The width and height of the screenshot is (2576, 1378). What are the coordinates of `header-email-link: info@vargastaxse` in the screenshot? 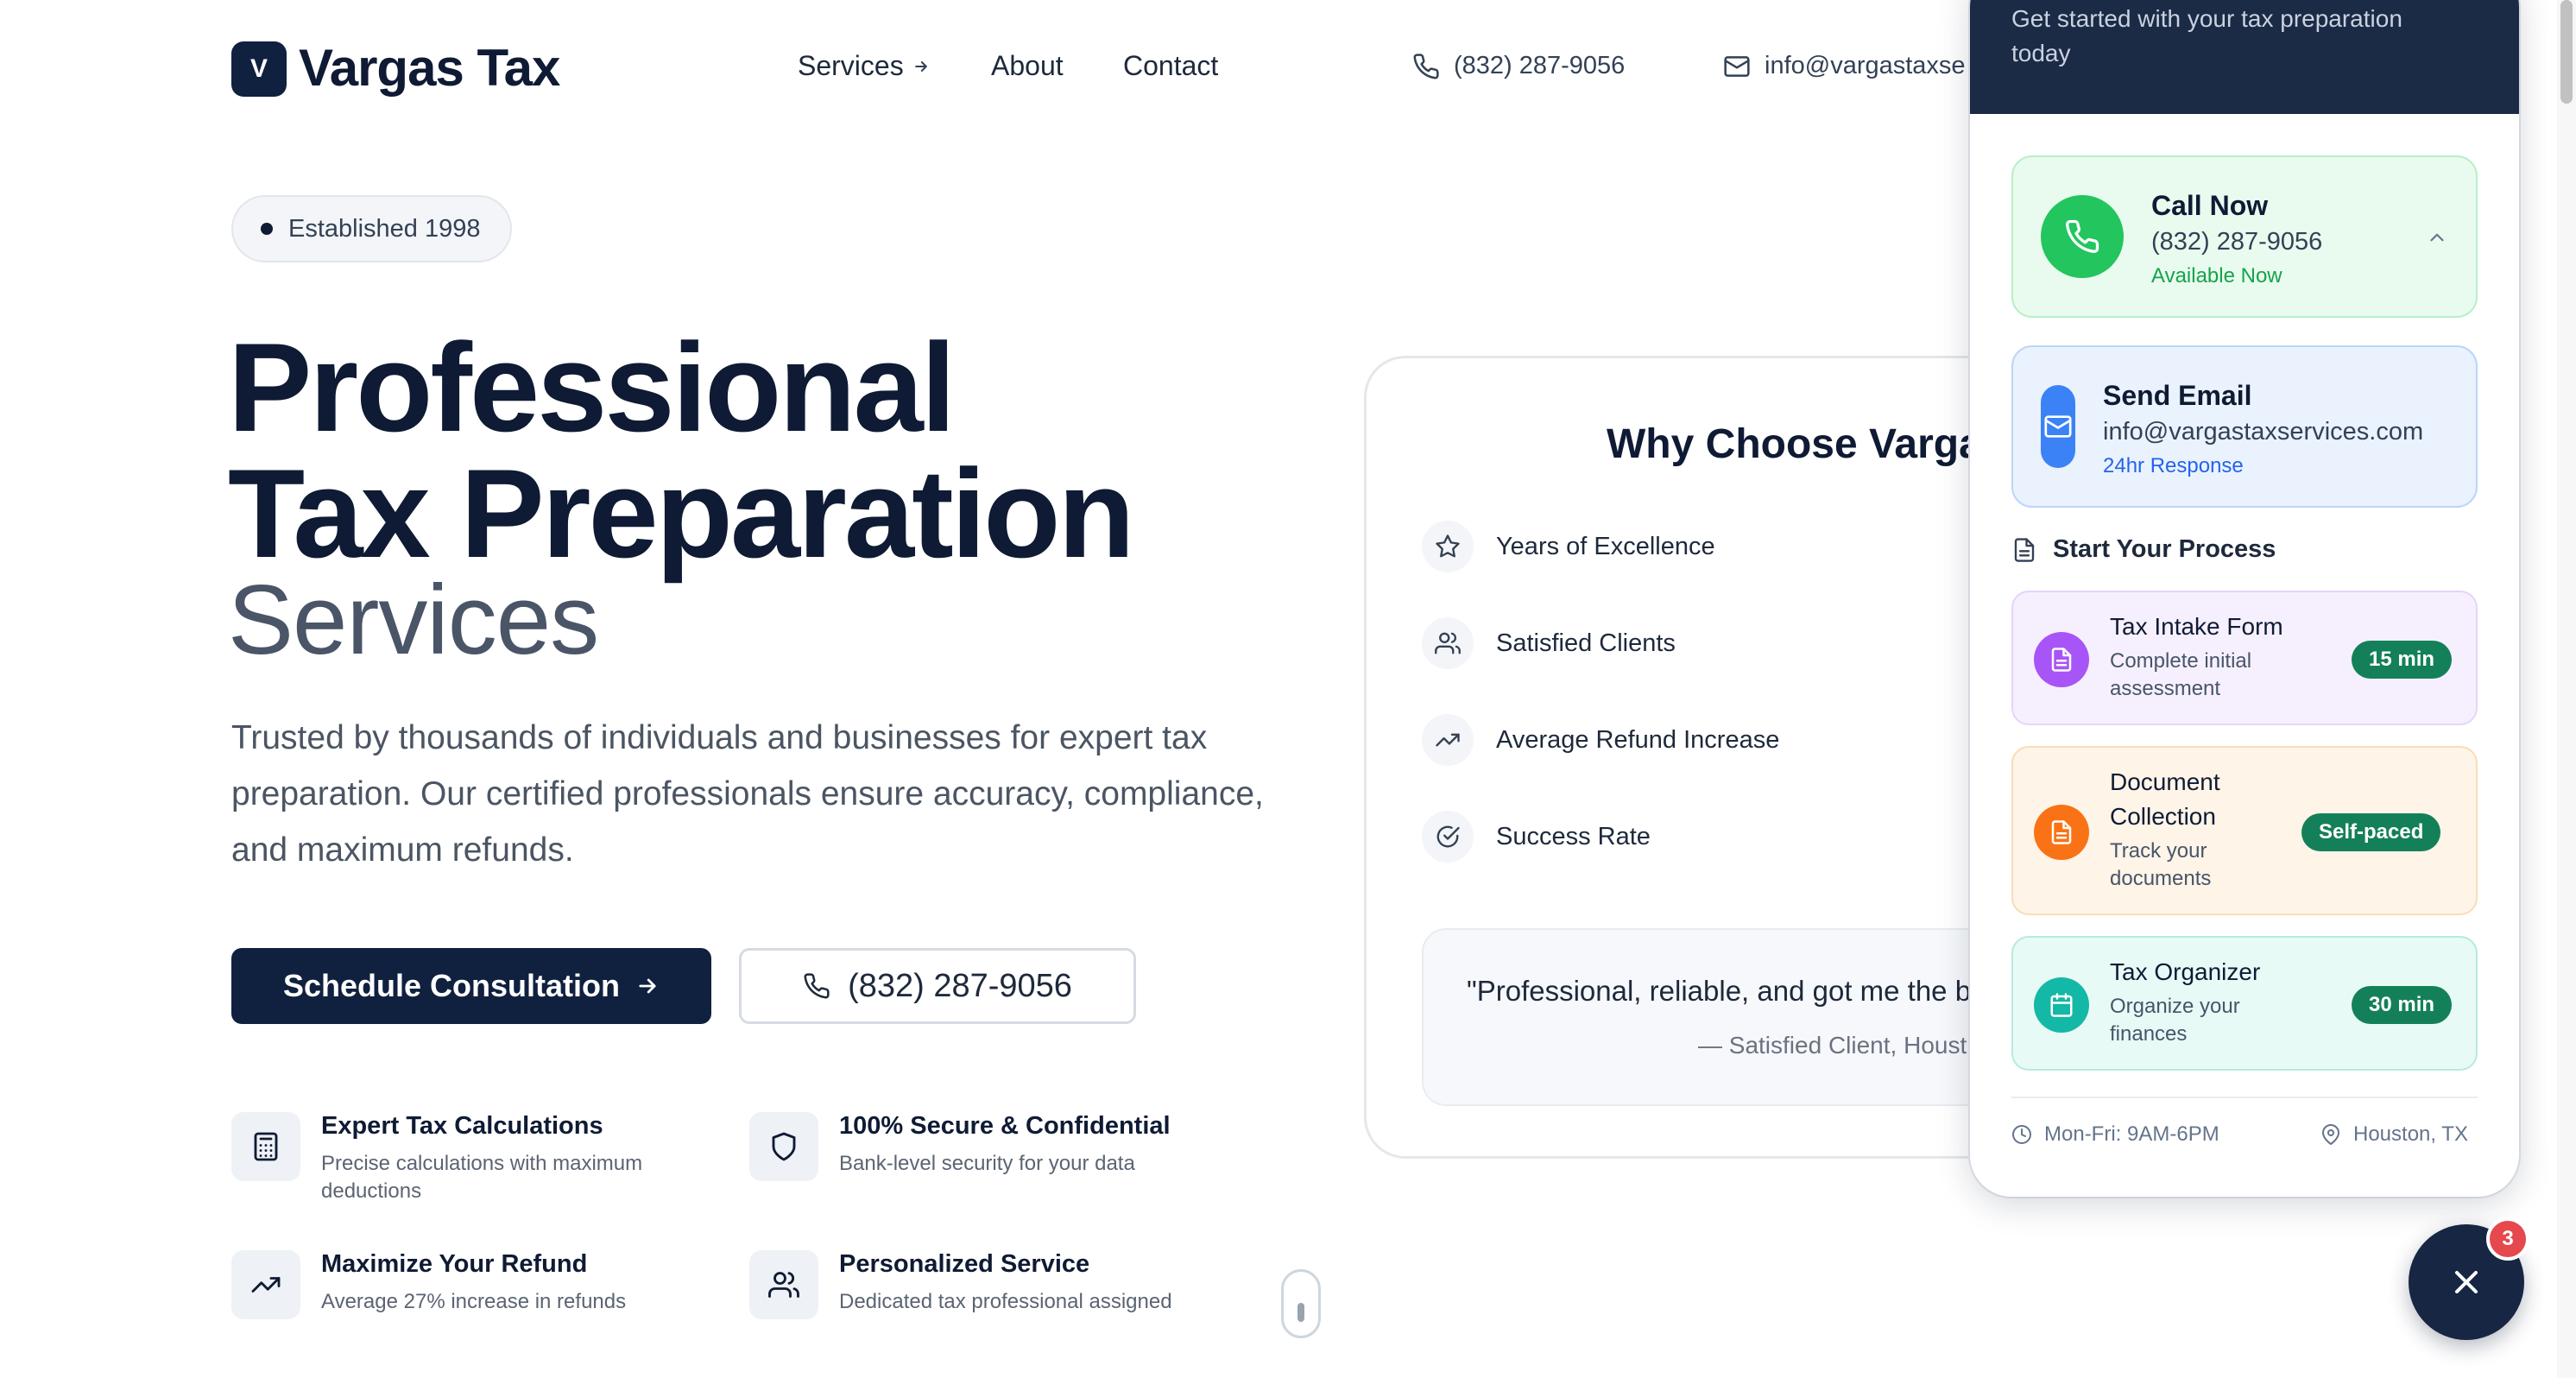 It's located at (1844, 66).